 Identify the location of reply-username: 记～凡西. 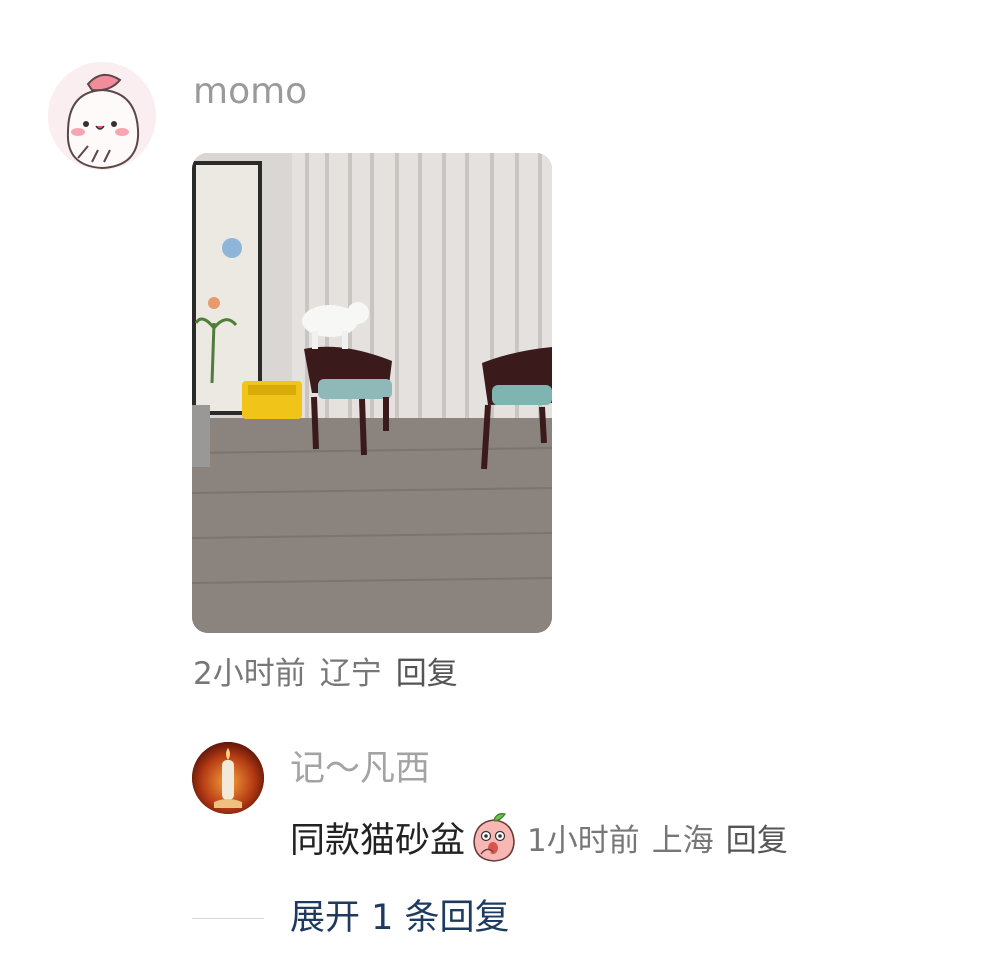
(360, 769).